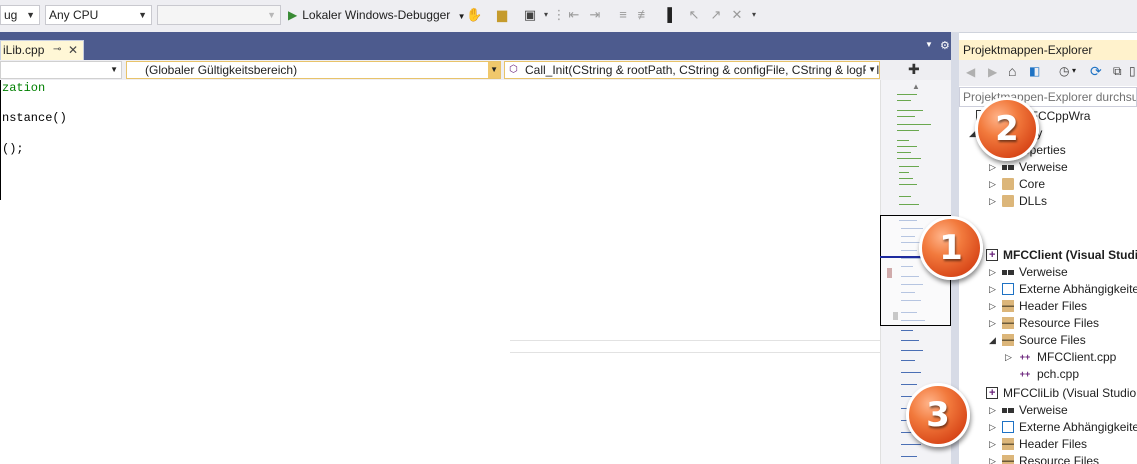 This screenshot has width=1137, height=464. Describe the element at coordinates (559, 15) in the screenshot. I see `step-icon: ⋮` at that location.